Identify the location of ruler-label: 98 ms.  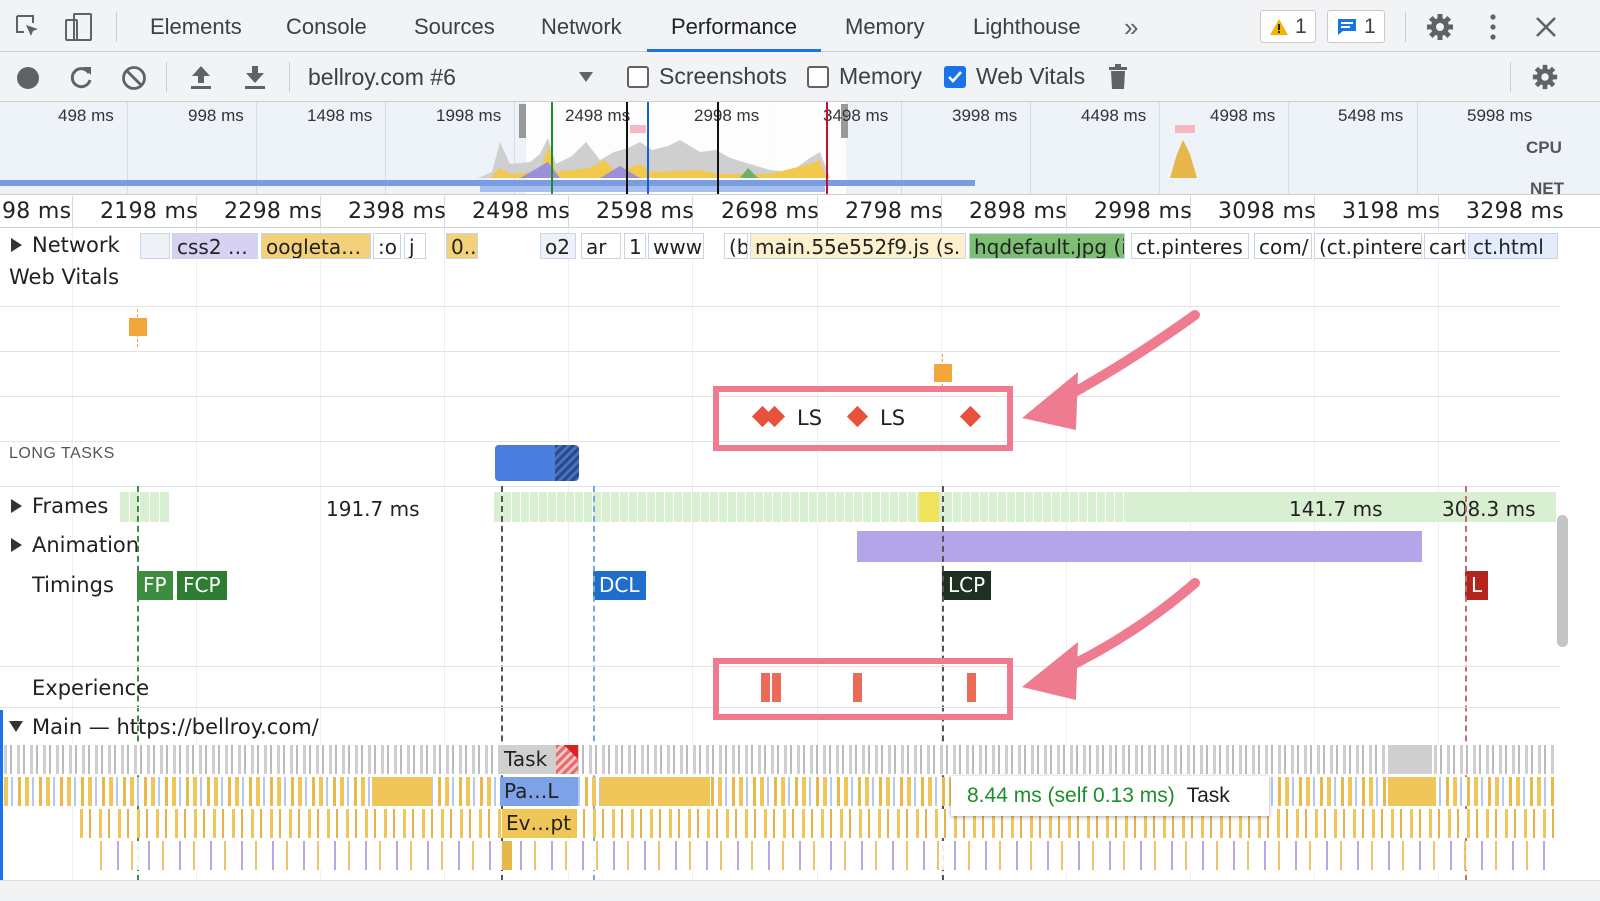
(37, 211).